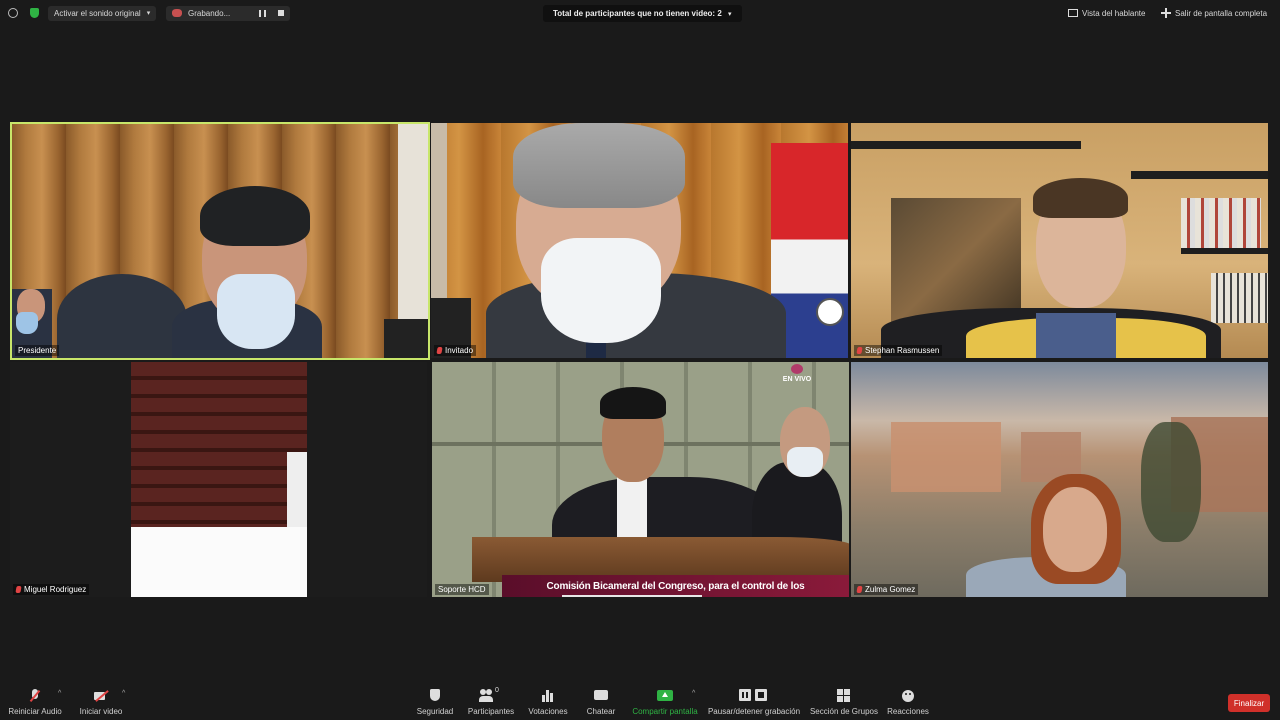  Describe the element at coordinates (491, 711) in the screenshot. I see `participants-button-label: Participantes` at that location.